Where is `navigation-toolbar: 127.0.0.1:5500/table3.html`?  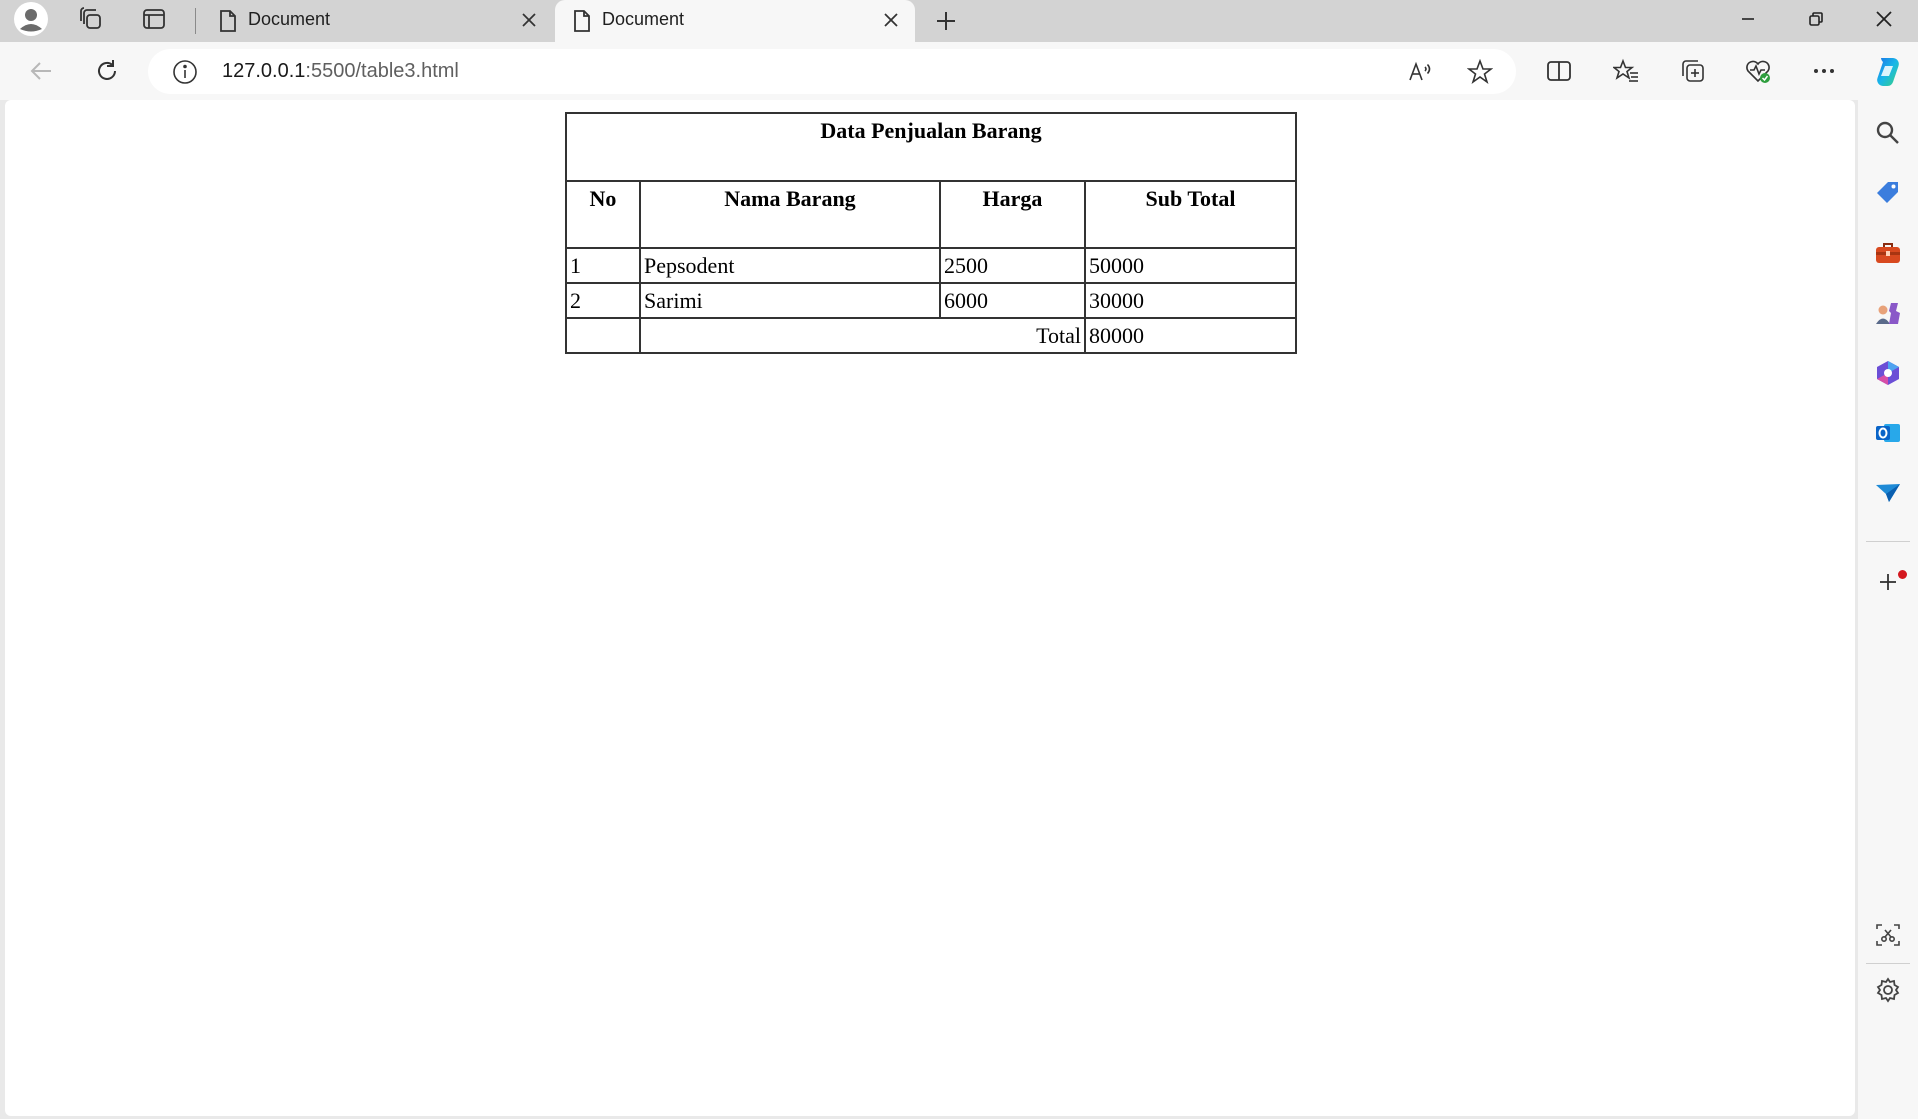
navigation-toolbar: 127.0.0.1:5500/table3.html is located at coordinates (959, 71).